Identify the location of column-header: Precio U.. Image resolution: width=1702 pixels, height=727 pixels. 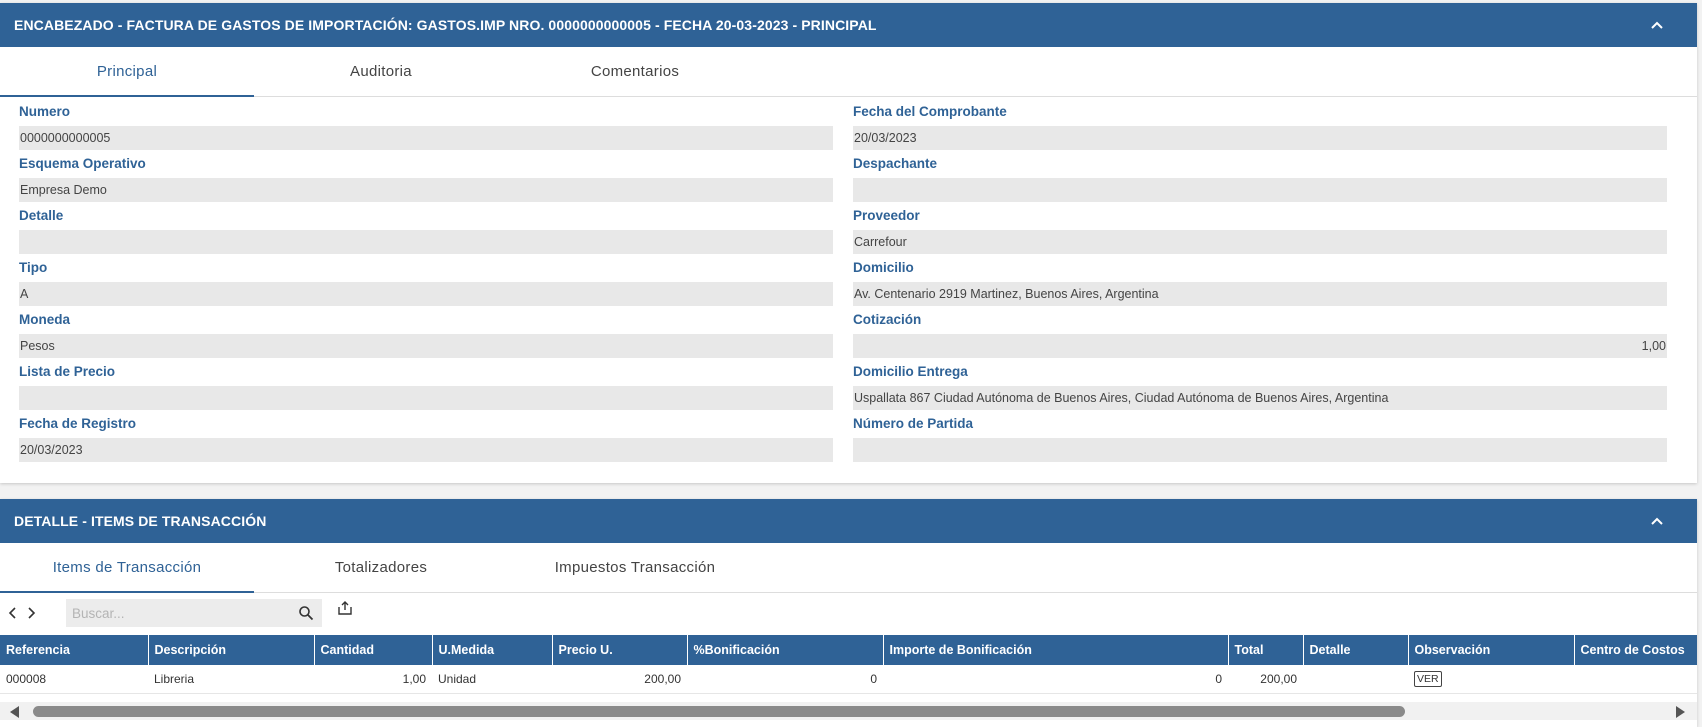
(620, 650).